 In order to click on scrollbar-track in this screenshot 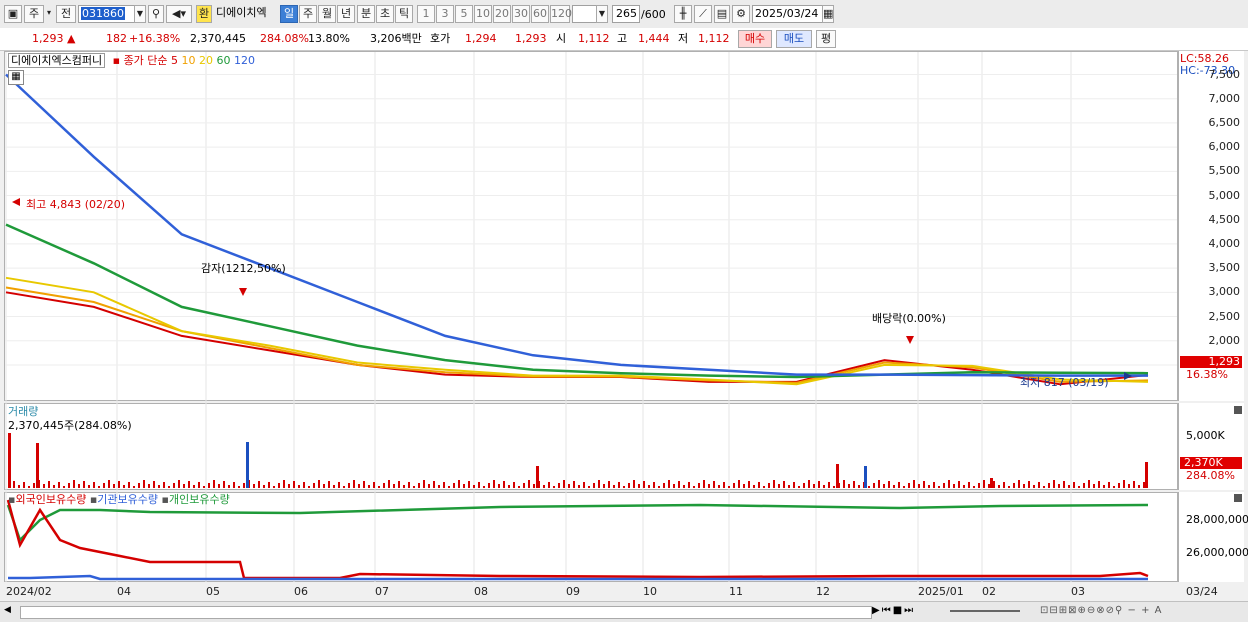, I will do `click(446, 612)`.